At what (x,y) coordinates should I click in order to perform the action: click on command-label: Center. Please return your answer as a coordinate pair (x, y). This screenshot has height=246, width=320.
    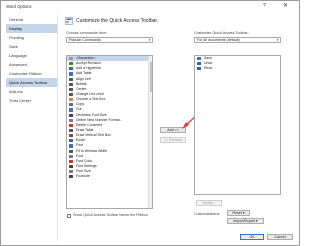
    Looking at the image, I should click on (81, 88).